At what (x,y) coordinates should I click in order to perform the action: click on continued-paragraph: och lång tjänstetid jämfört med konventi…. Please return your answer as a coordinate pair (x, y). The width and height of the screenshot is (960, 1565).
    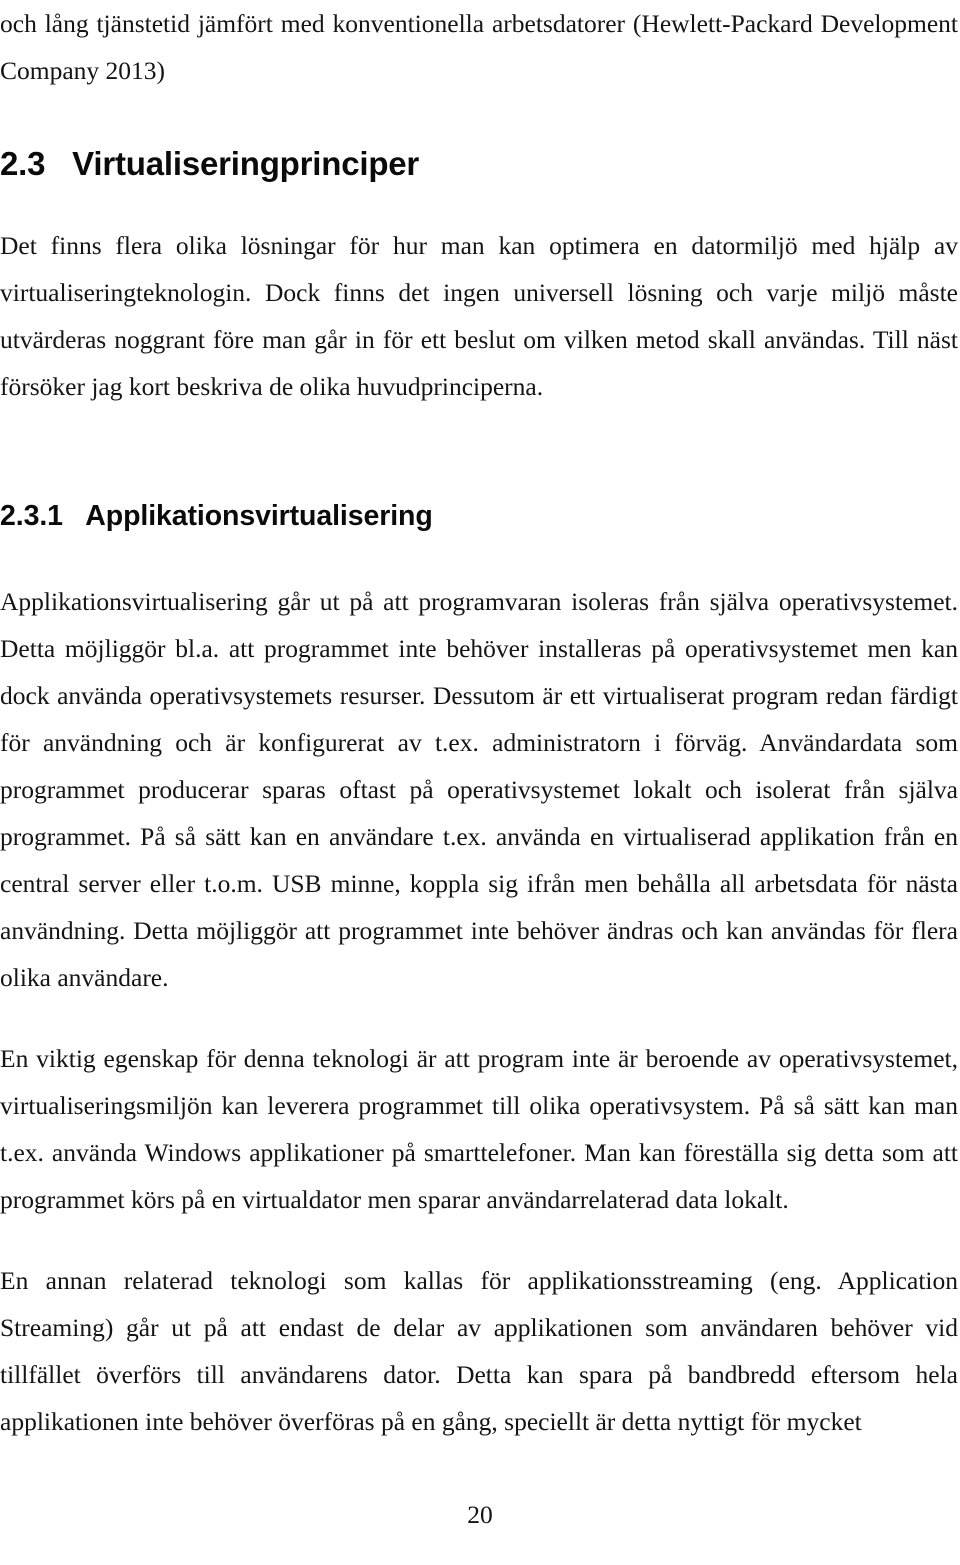
    Looking at the image, I should click on (479, 47).